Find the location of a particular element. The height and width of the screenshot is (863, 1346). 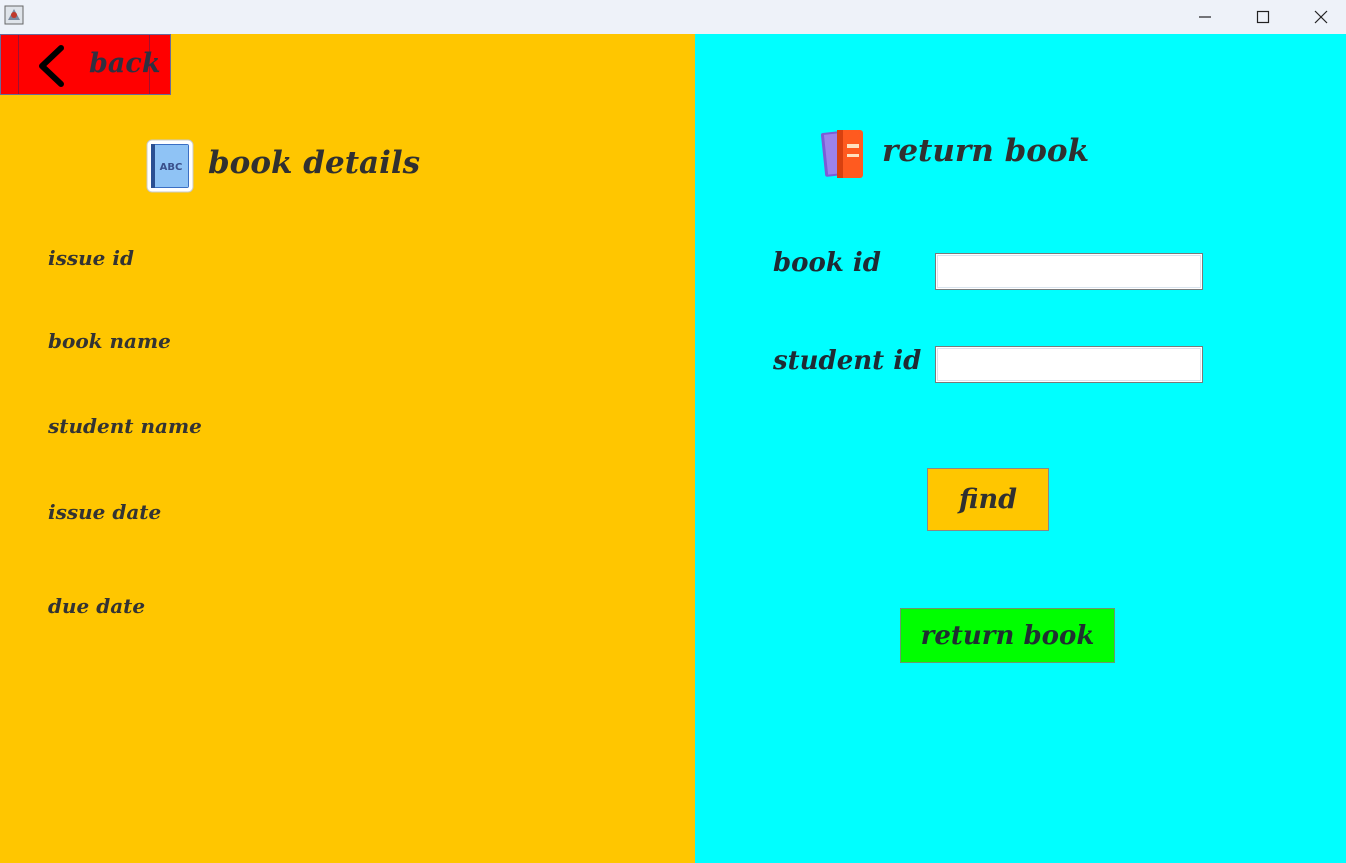

maximize-icon is located at coordinates (1263, 17).